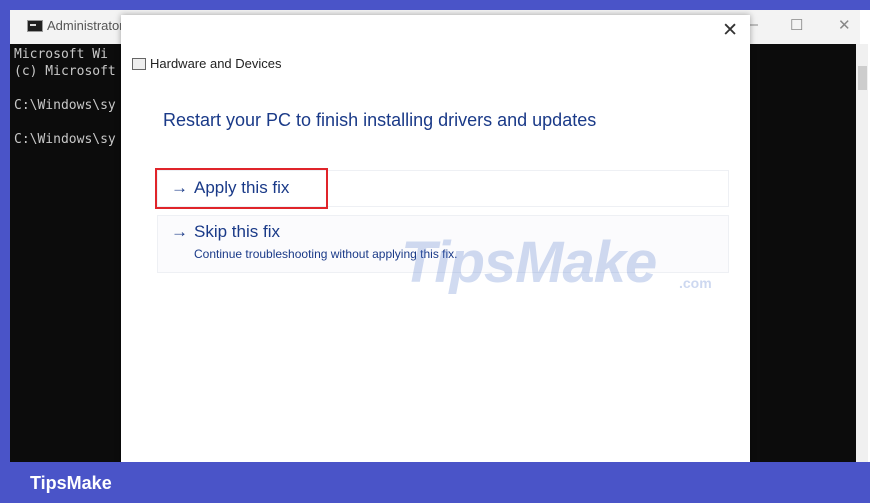 This screenshot has width=870, height=503. I want to click on console-title: Administrator, so click(85, 25).